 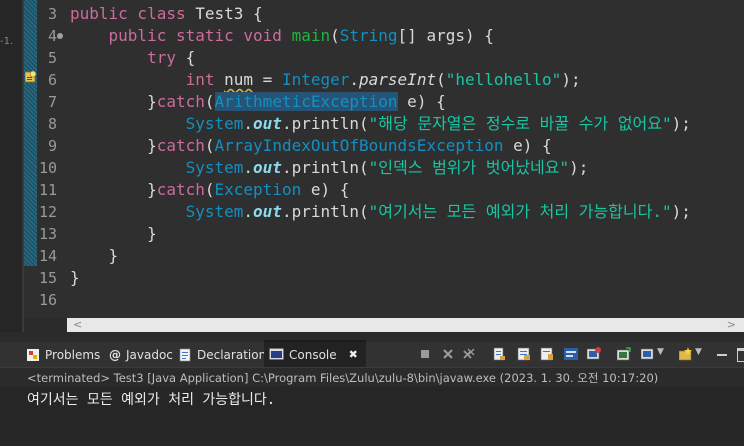 I want to click on line-number: 12, so click(x=47, y=212).